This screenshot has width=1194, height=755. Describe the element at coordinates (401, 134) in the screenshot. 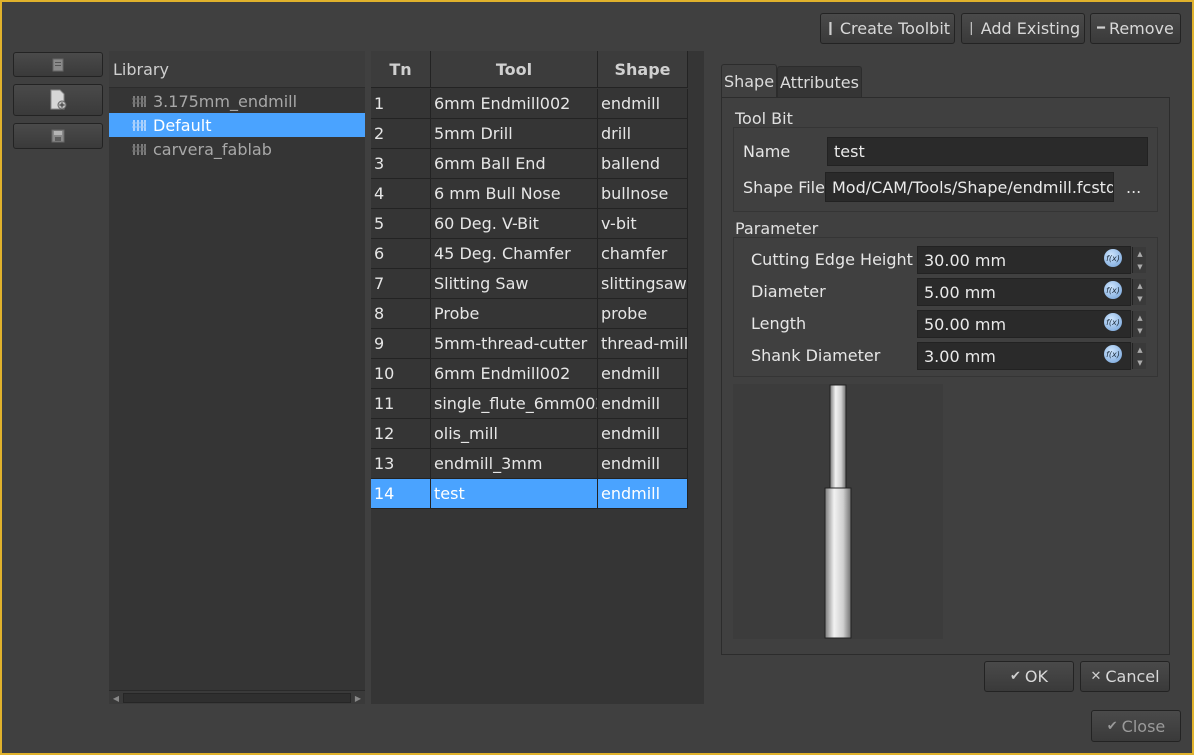

I see `cell-tn: 2` at that location.